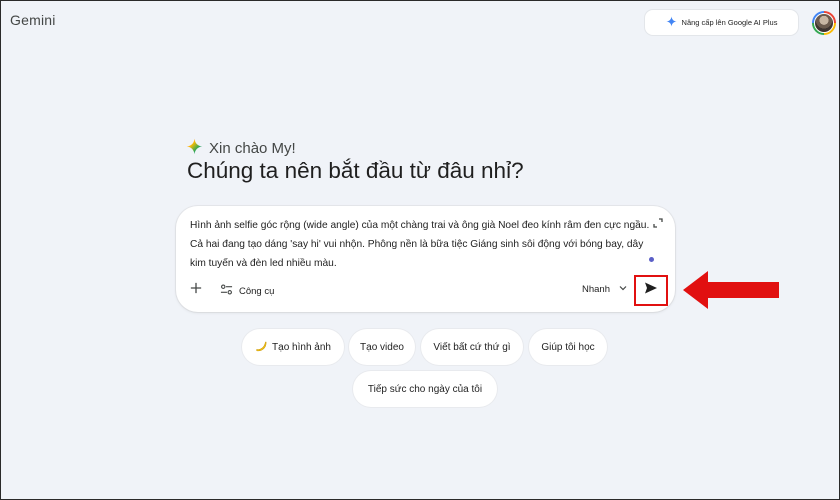 The width and height of the screenshot is (840, 500). Describe the element at coordinates (596, 289) in the screenshot. I see `mode-label: Nhanh` at that location.